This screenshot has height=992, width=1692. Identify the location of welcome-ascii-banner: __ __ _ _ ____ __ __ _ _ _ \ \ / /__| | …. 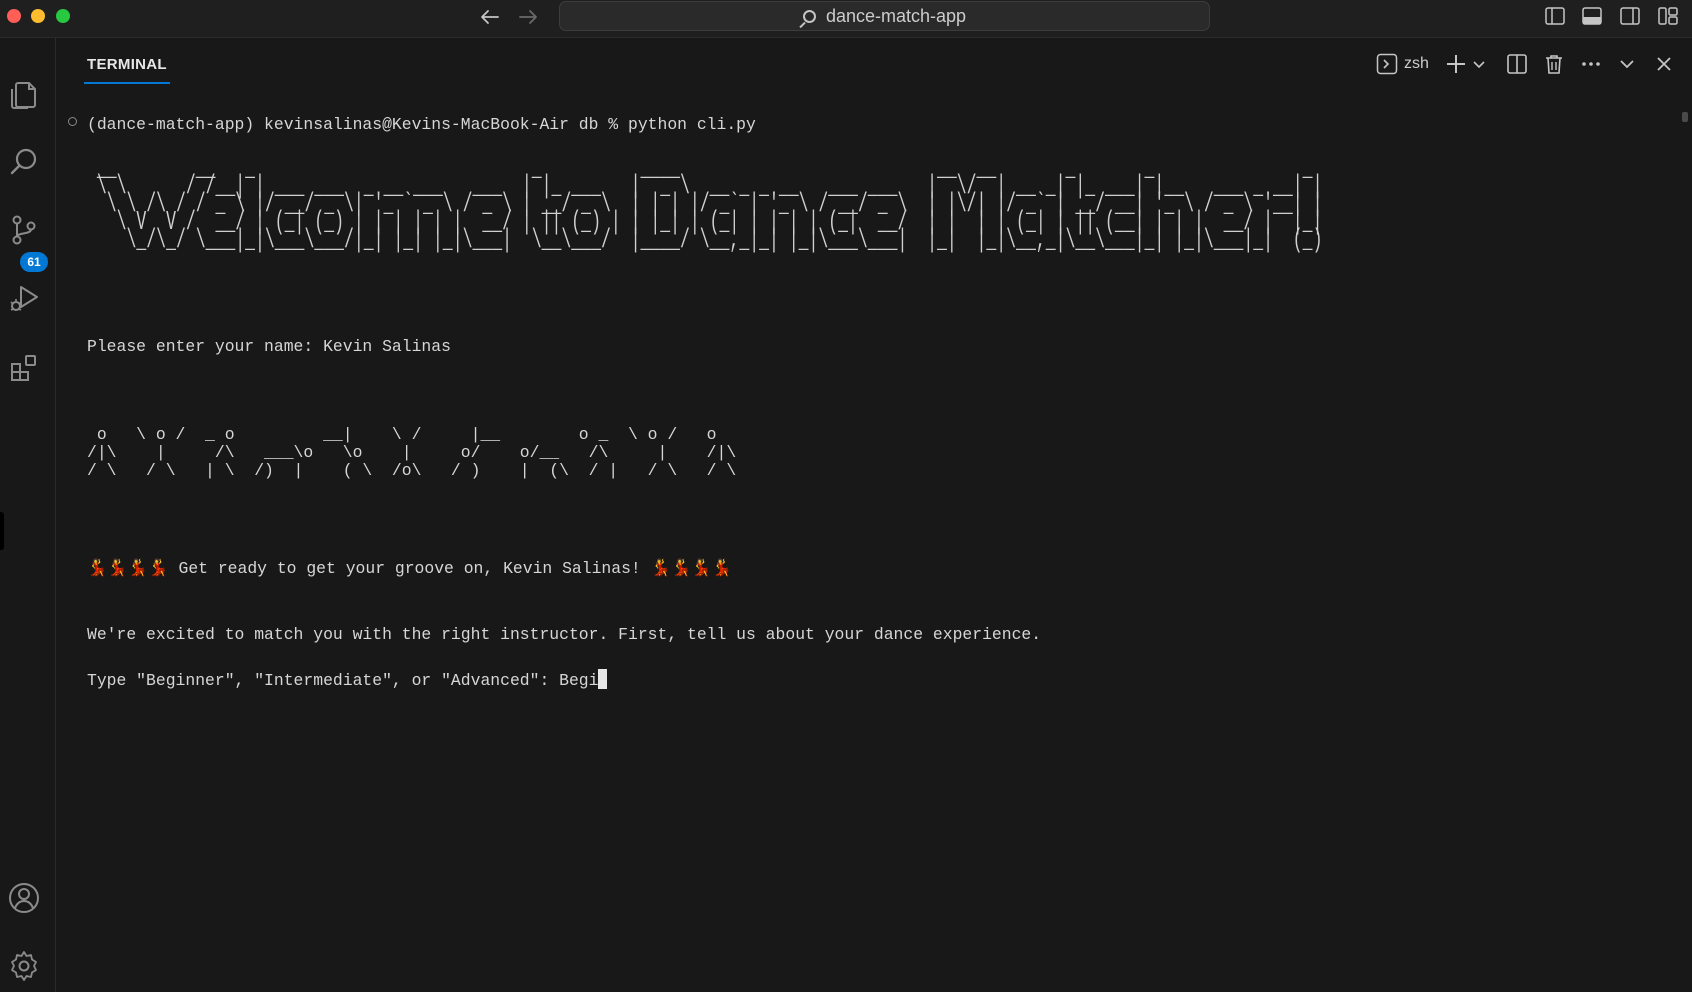
(709, 205).